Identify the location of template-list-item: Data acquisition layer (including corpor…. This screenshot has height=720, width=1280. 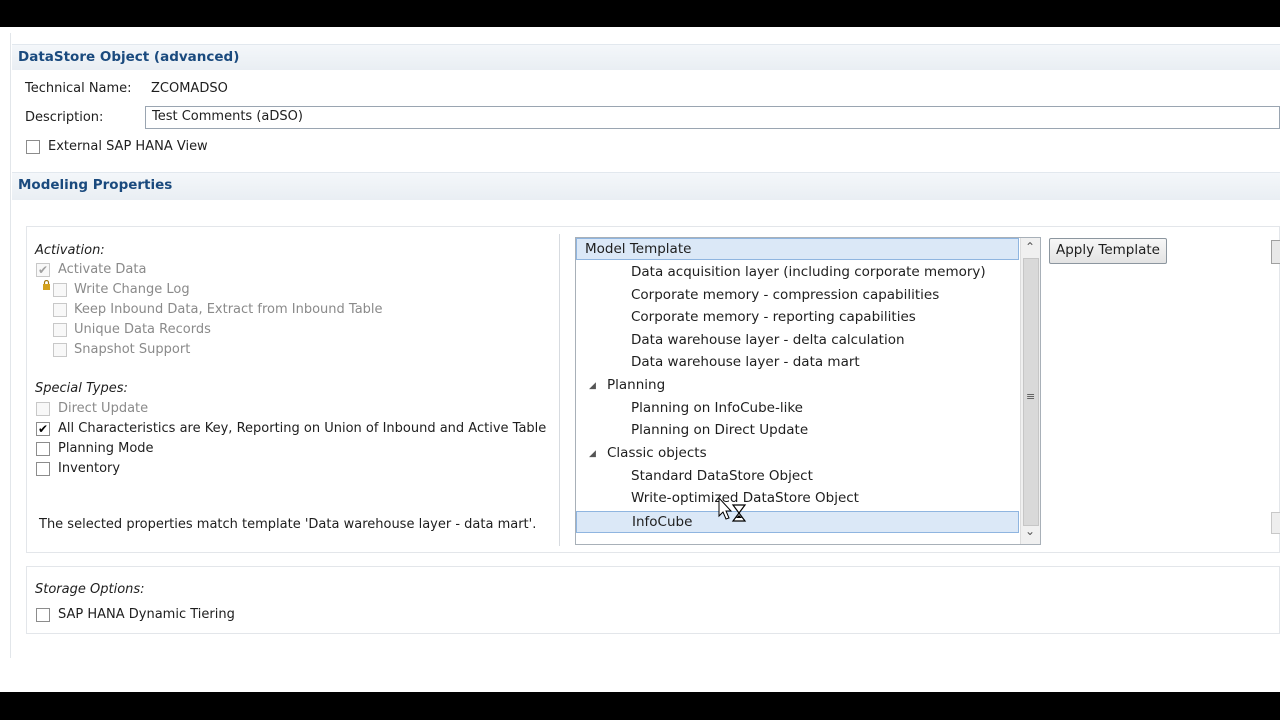
(797, 273).